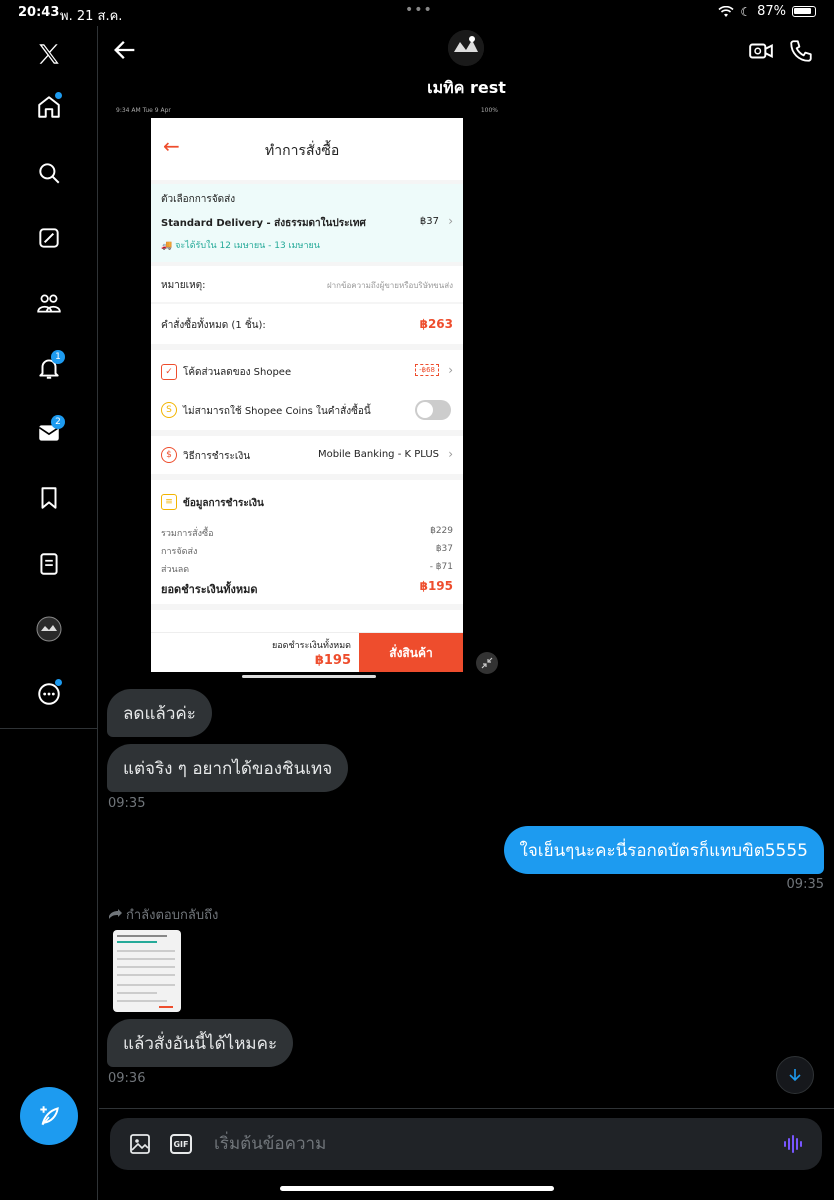 This screenshot has height=1200, width=834. I want to click on voice-message-icon, so click(794, 1144).